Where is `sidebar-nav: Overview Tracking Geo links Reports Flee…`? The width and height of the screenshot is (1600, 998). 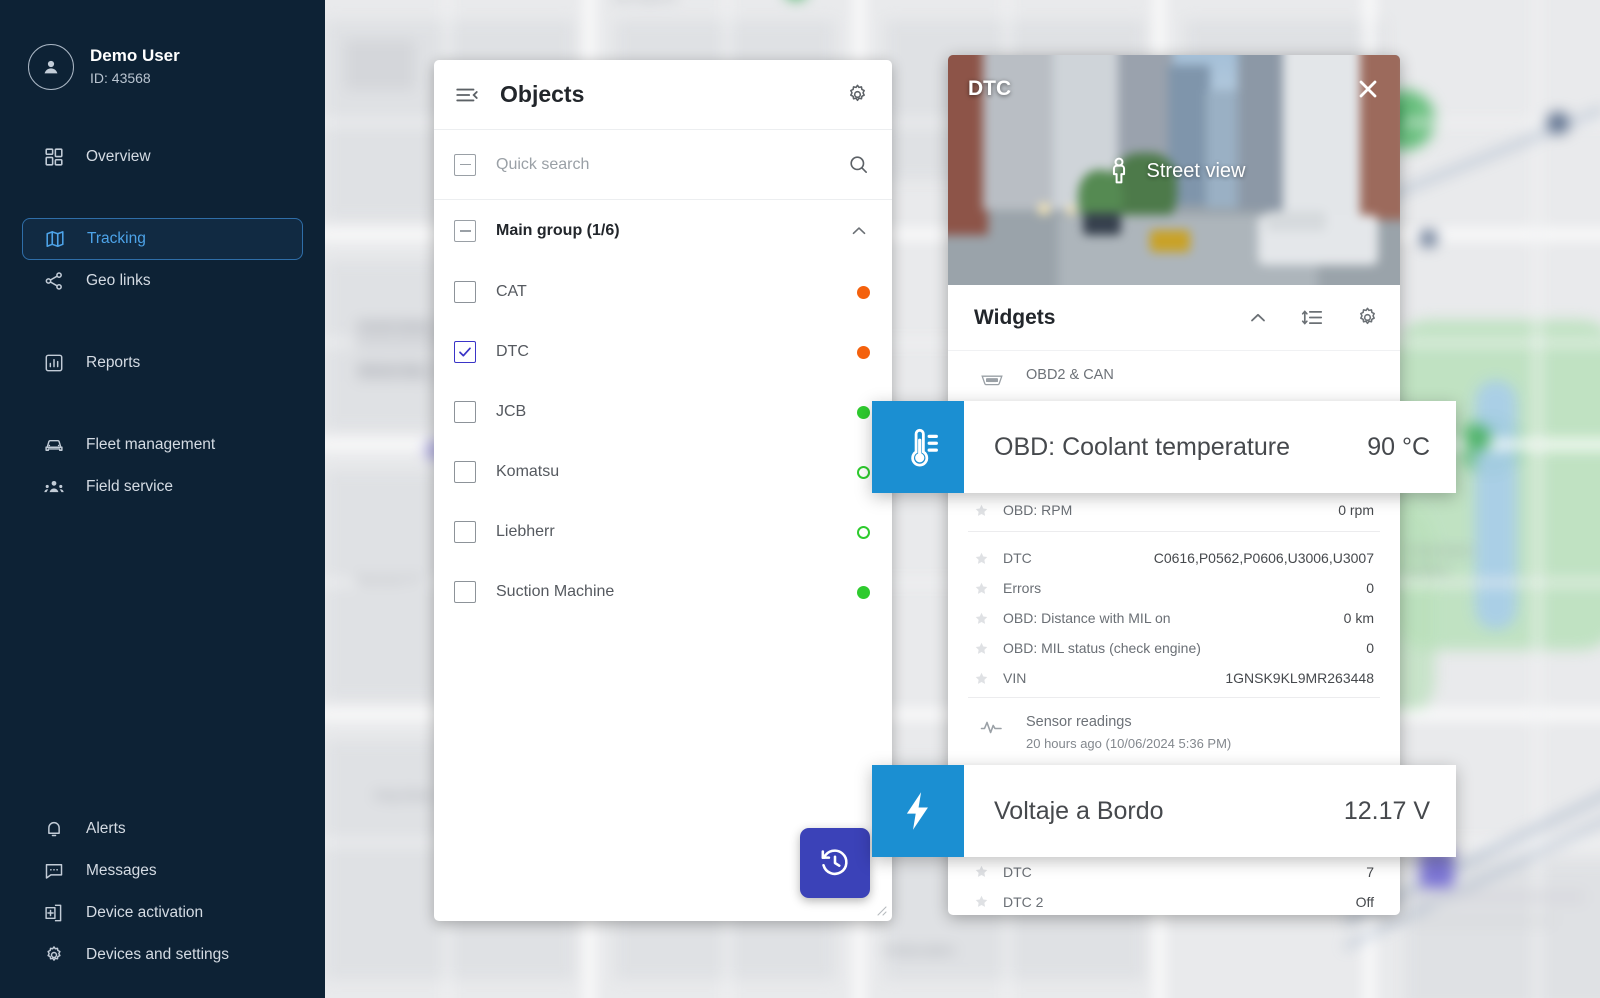
sidebar-nav: Overview Tracking Geo links Reports Flee… is located at coordinates (162, 322).